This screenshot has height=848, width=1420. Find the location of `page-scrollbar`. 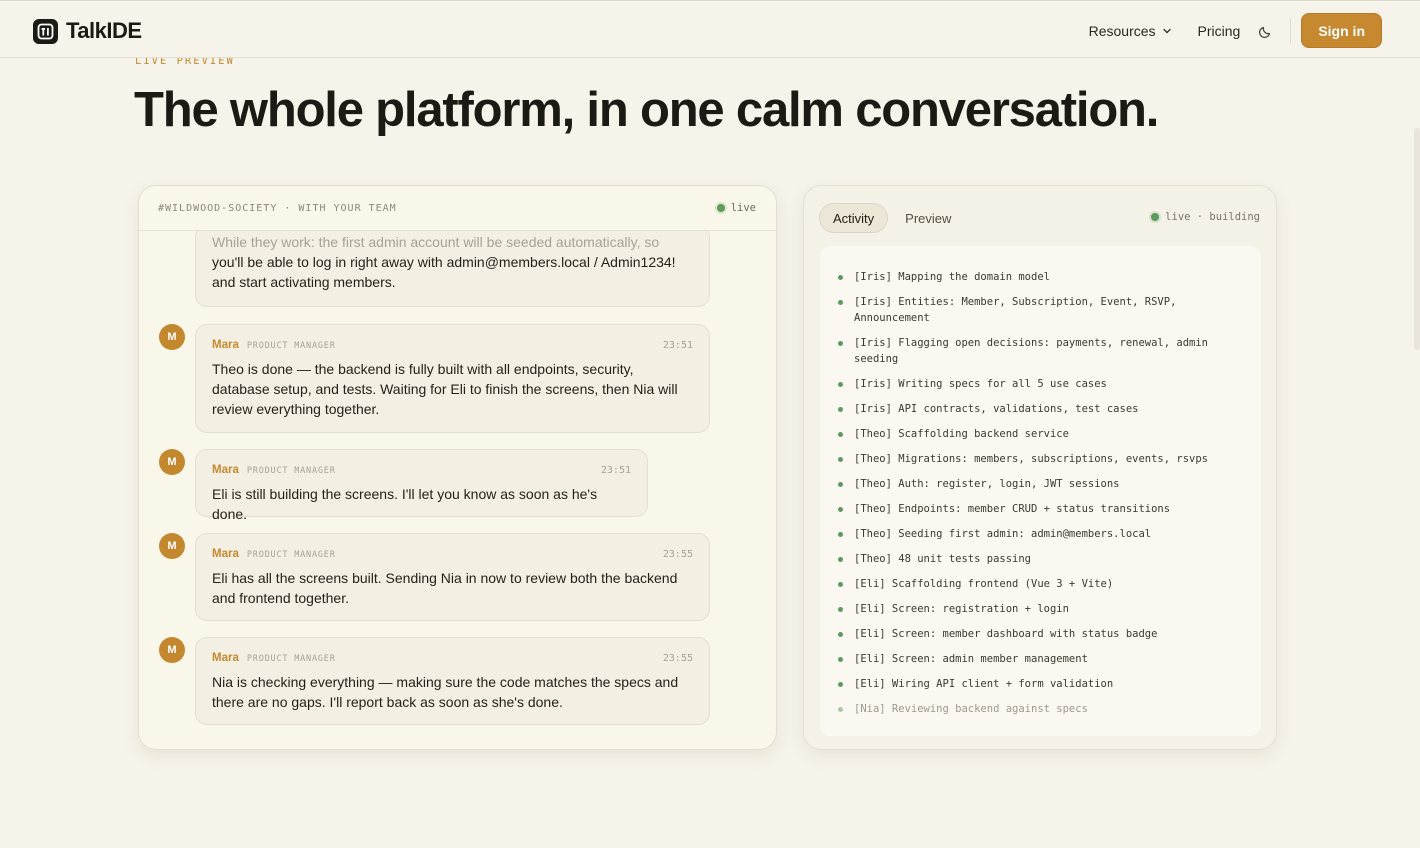

page-scrollbar is located at coordinates (1417, 239).